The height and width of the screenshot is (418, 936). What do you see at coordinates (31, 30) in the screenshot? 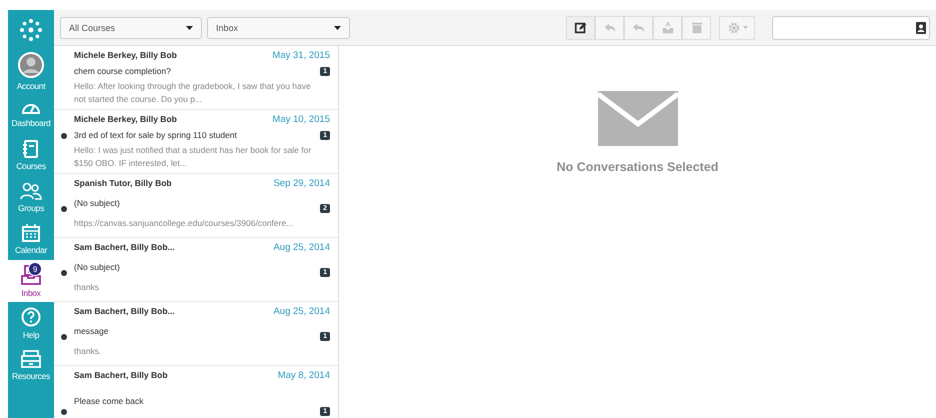
I see `logo-icon` at bounding box center [31, 30].